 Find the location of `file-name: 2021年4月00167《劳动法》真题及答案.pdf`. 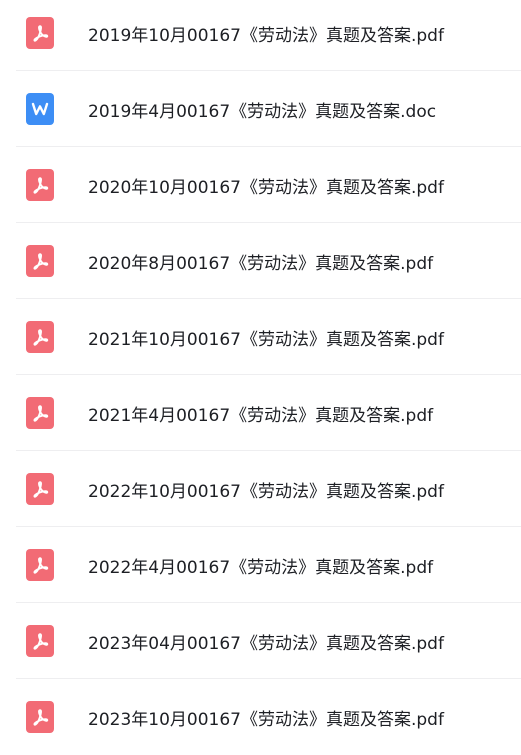

file-name: 2021年4月00167《劳动法》真题及答案.pdf is located at coordinates (261, 415).